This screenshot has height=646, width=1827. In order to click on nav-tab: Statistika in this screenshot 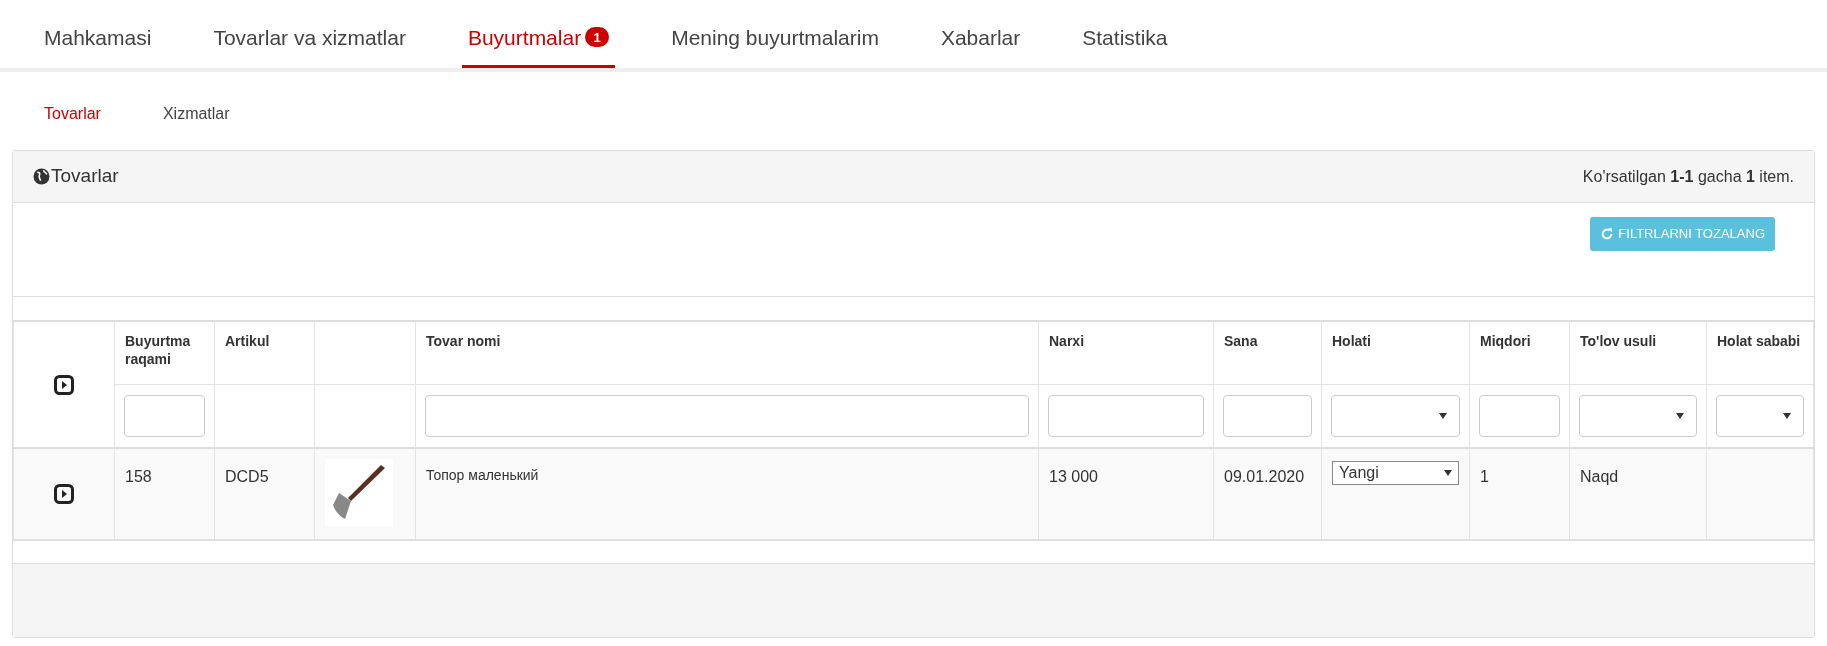, I will do `click(1125, 44)`.